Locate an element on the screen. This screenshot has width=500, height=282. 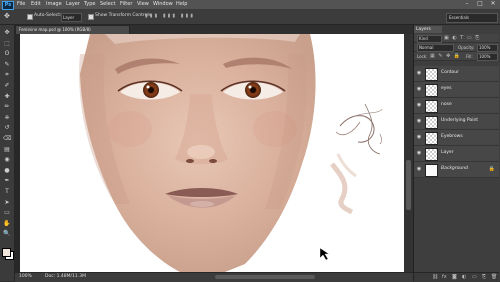
maximize-button: □ is located at coordinates (480, 4).